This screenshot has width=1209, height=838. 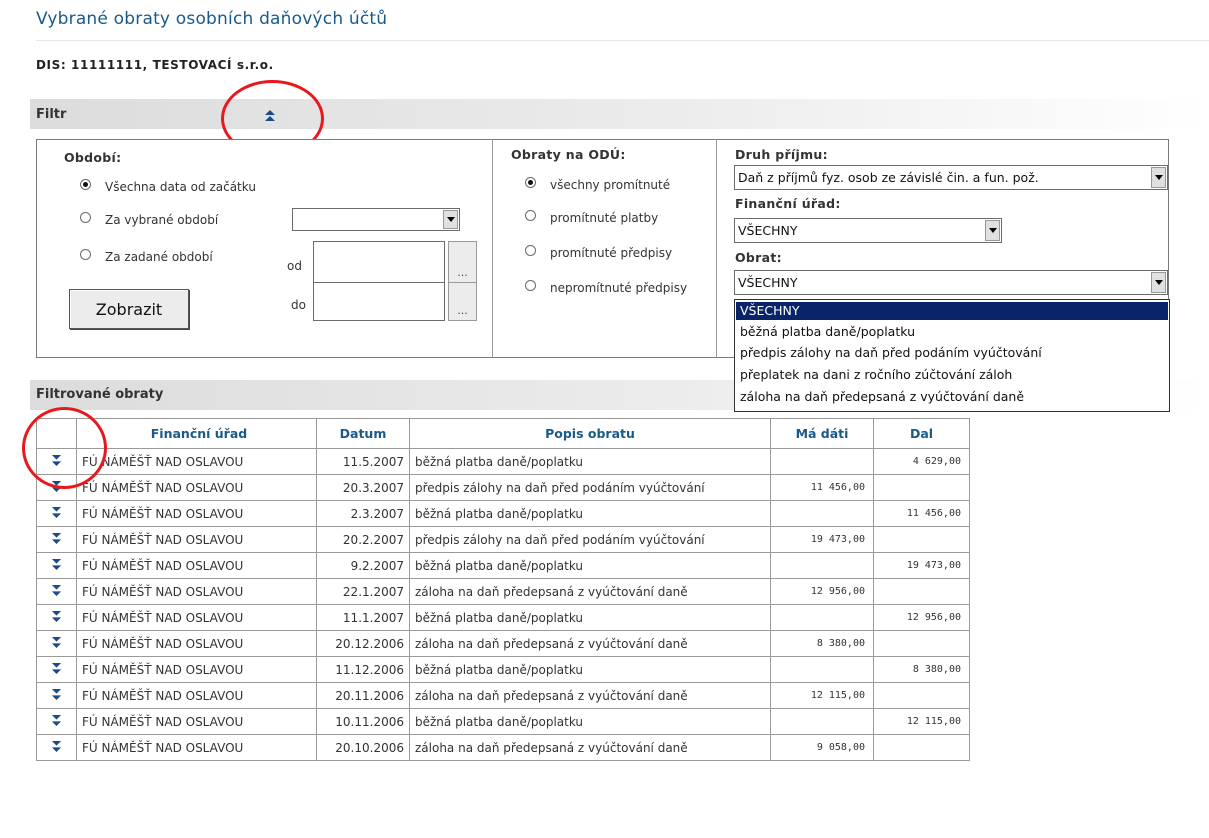 I want to click on column-header-credit: Dal, so click(x=921, y=433).